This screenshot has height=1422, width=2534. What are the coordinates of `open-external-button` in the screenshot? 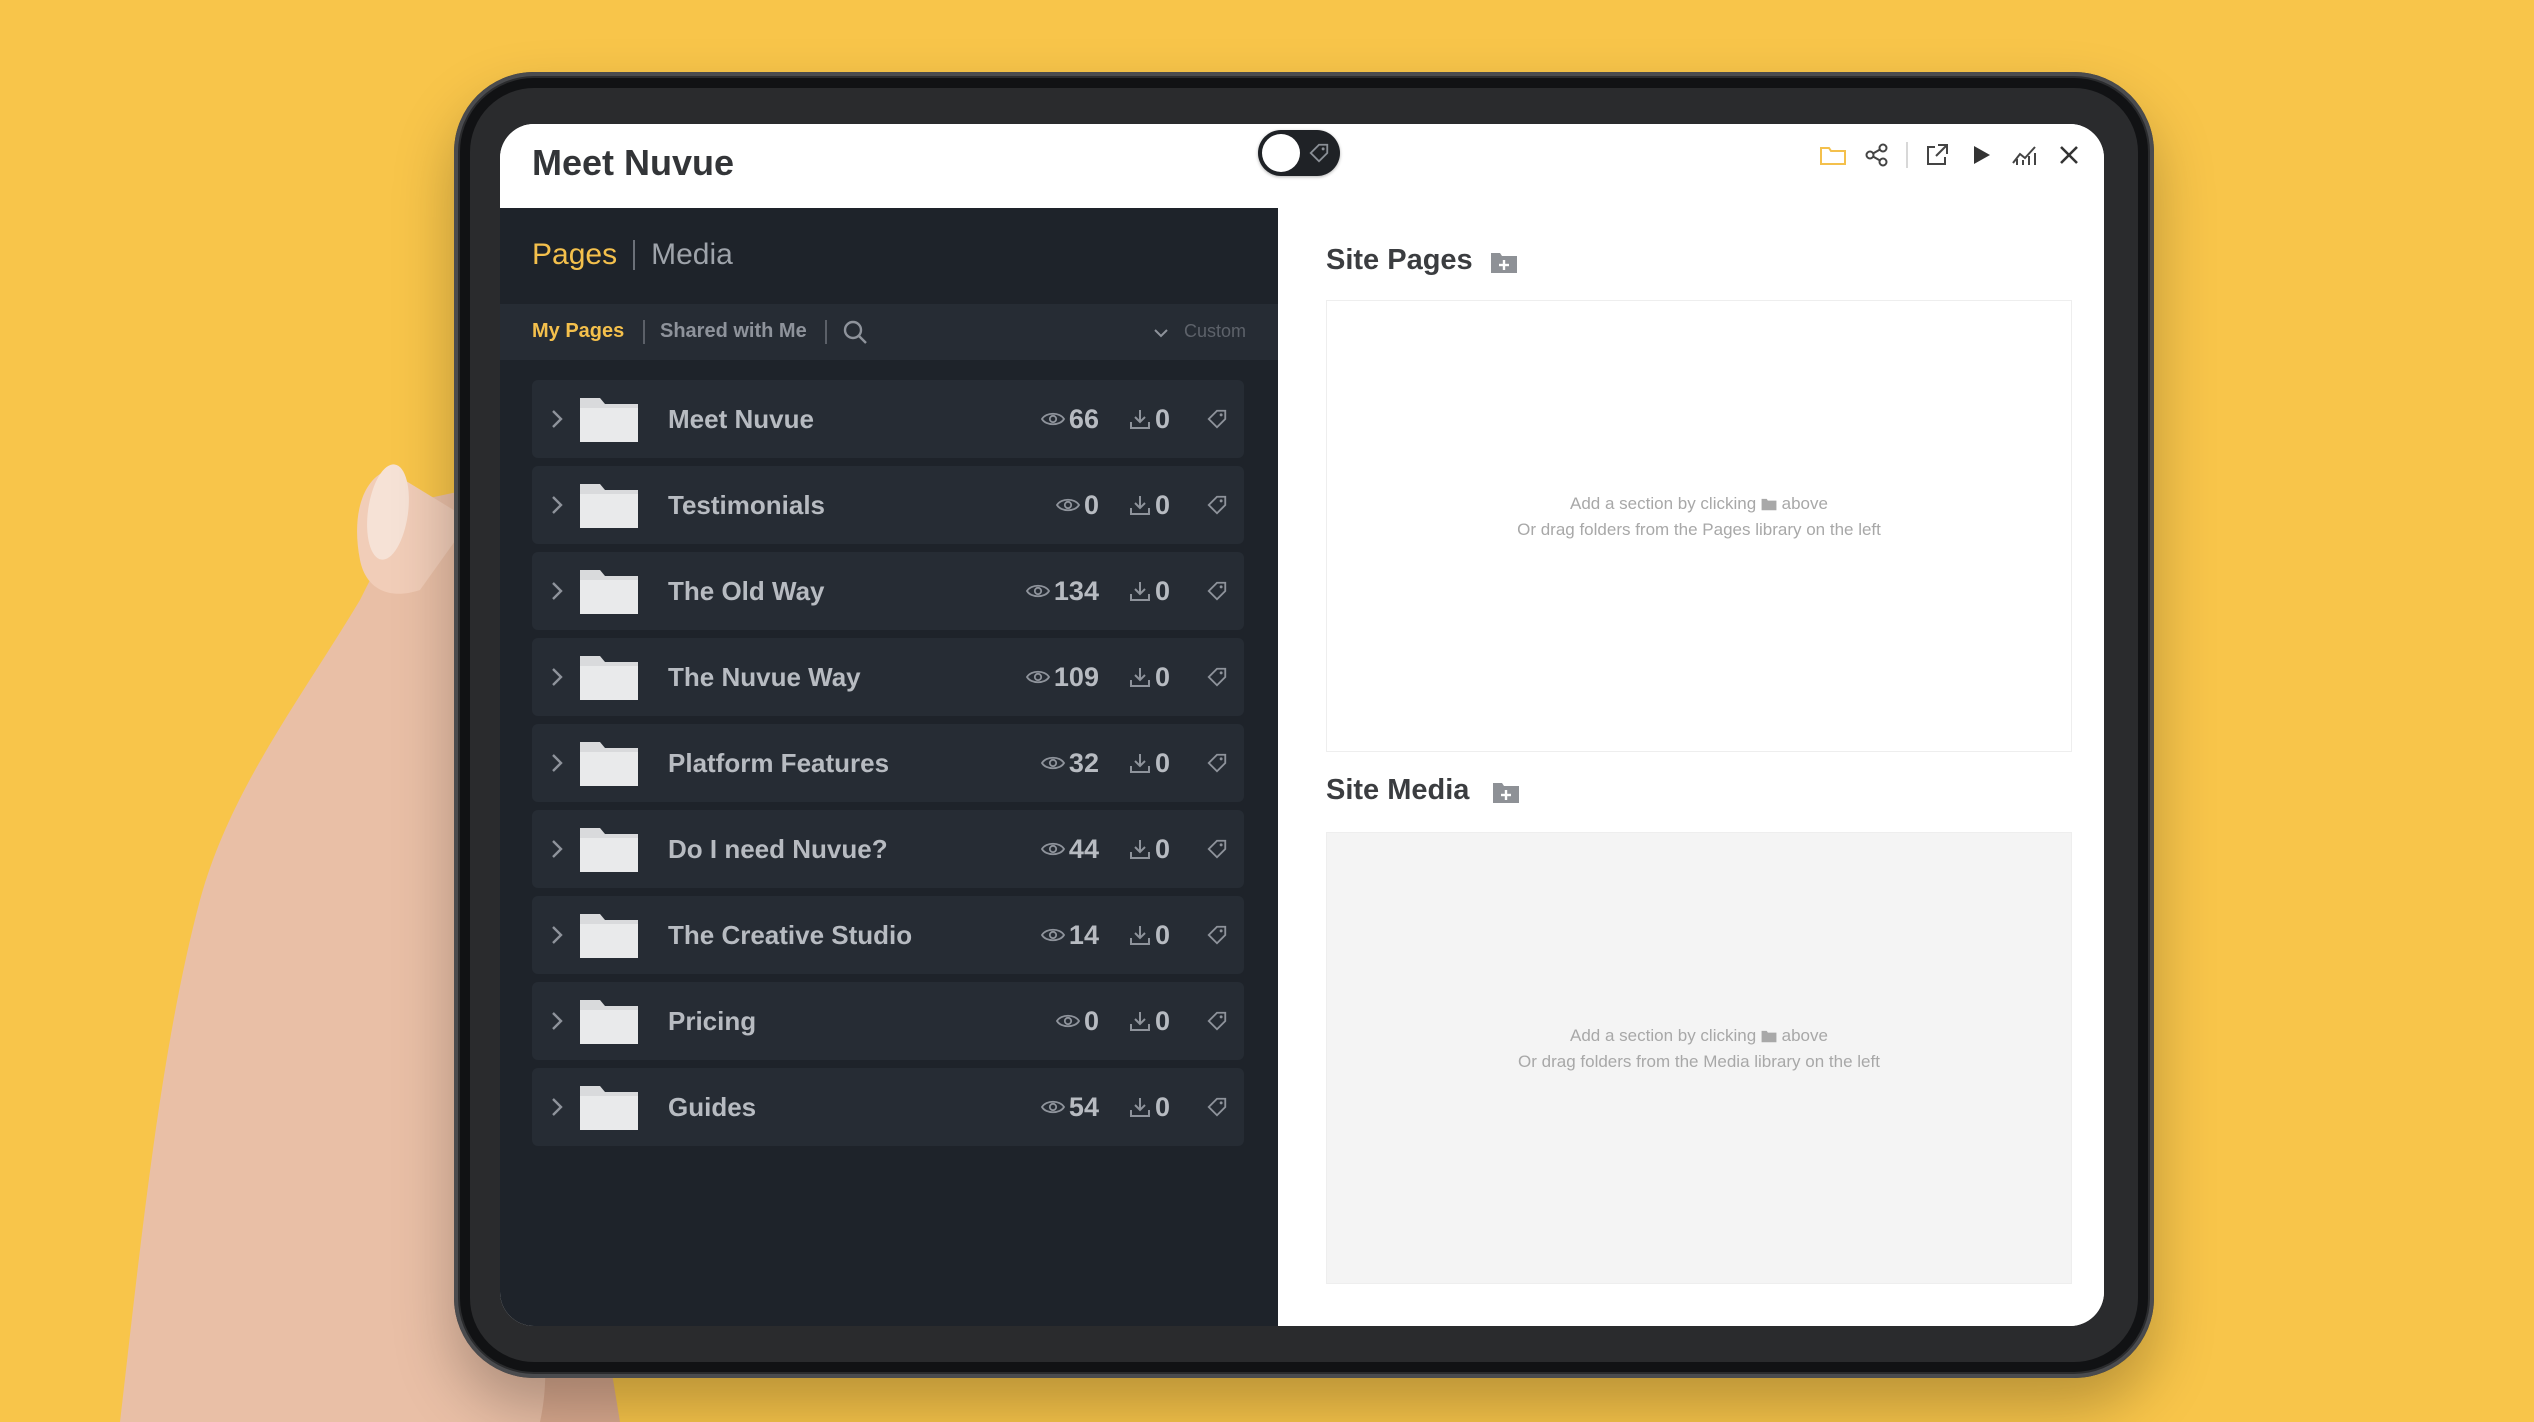 It's located at (1937, 155).